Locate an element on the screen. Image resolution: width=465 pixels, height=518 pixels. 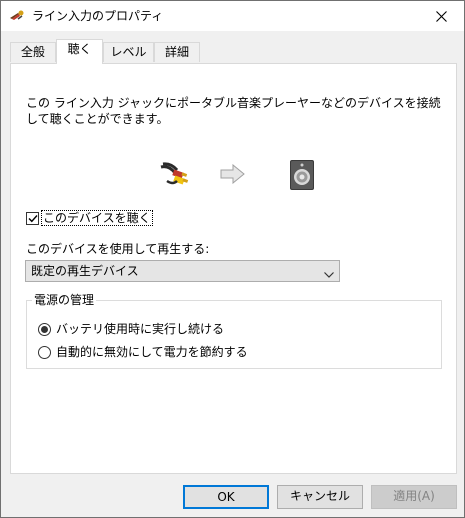
playback-device-value: 既定の再生デバイス is located at coordinates (85, 271).